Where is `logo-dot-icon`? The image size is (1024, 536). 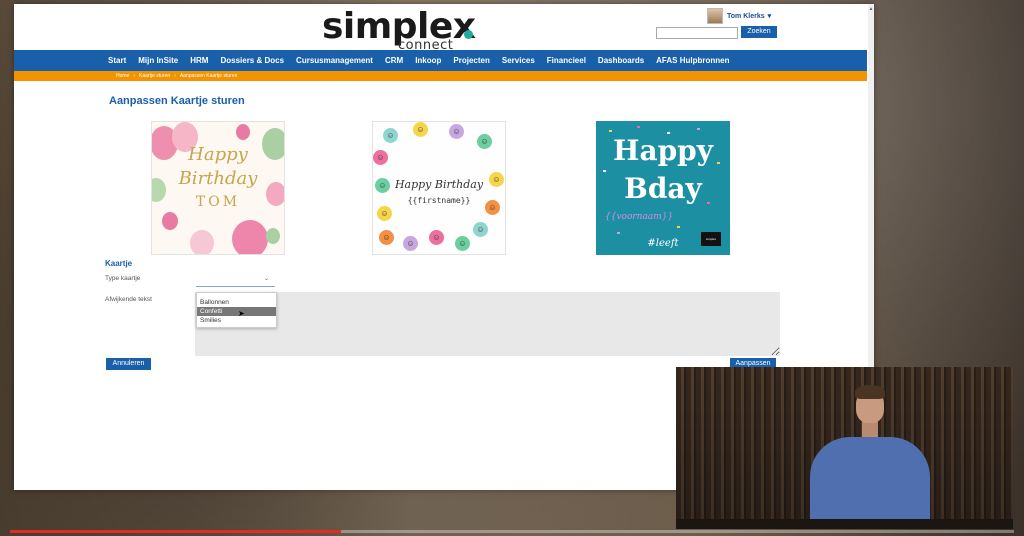
logo-dot-icon is located at coordinates (468, 34).